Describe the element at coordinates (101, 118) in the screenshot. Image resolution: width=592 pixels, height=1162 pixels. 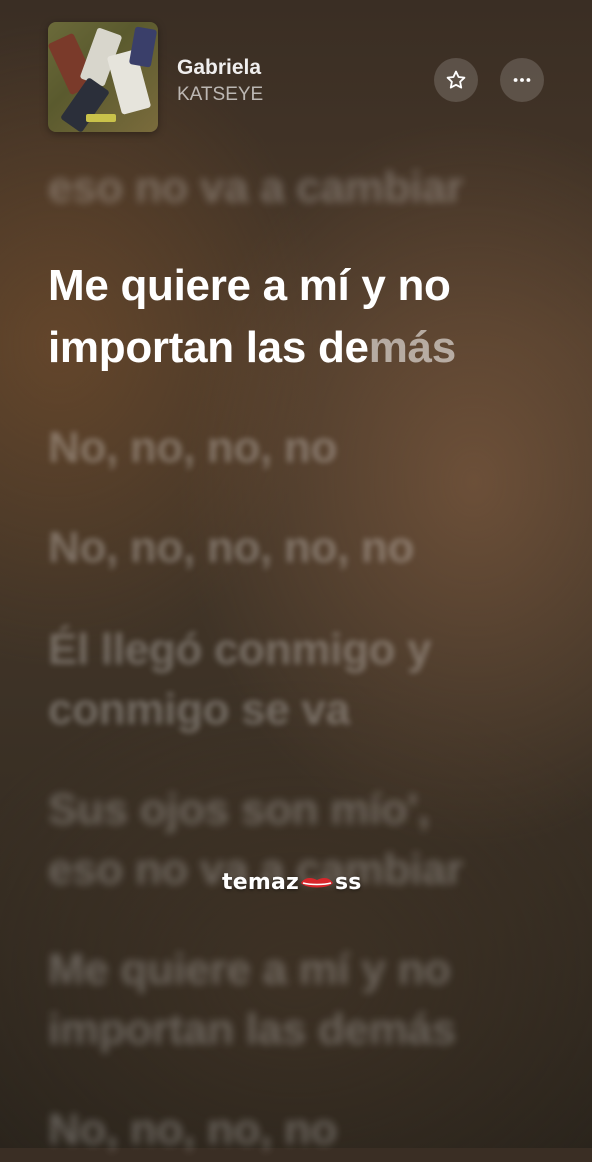
I see `album-art-label` at that location.